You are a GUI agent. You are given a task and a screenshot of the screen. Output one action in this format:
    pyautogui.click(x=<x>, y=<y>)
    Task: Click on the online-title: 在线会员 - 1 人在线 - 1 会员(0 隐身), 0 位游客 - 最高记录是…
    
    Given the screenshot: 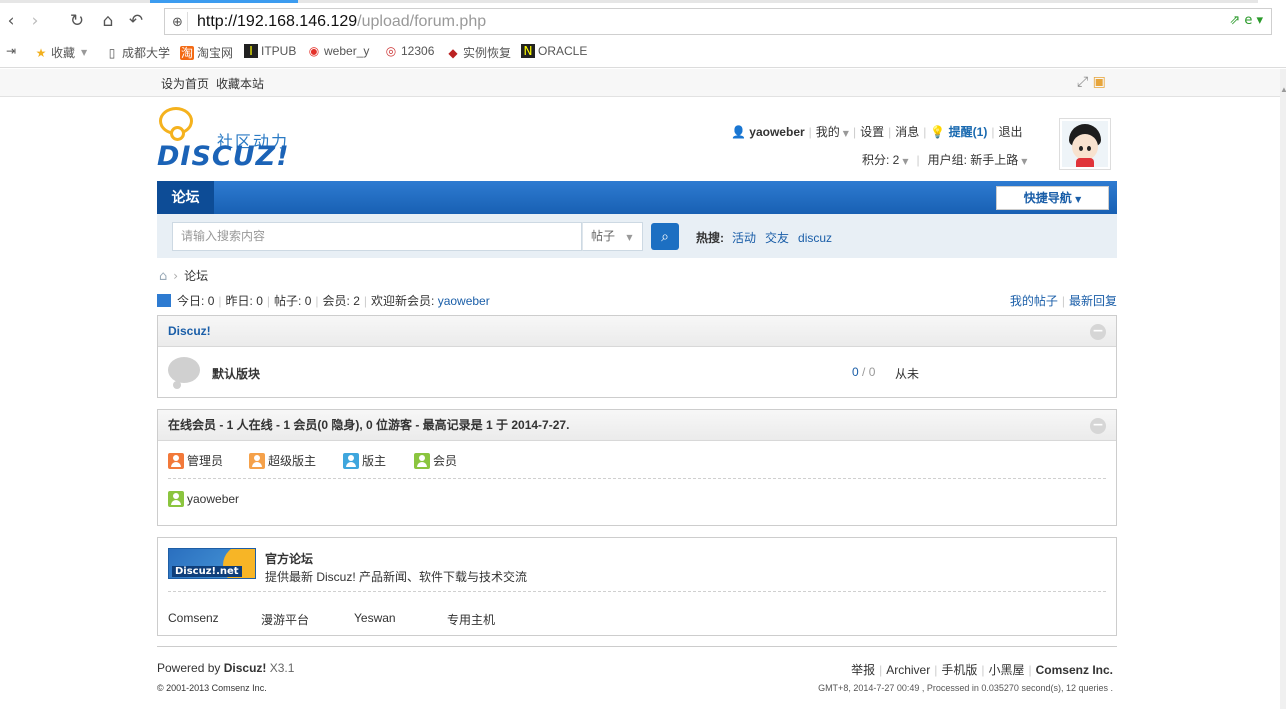 What is the action you would take?
    pyautogui.click(x=369, y=425)
    